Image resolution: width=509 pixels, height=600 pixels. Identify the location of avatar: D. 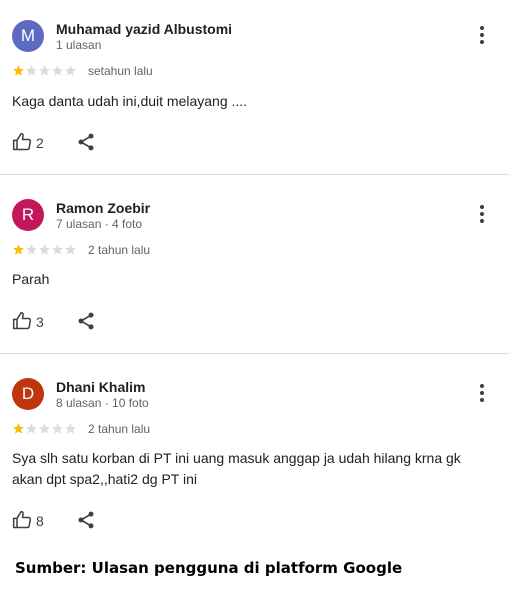
(28, 394).